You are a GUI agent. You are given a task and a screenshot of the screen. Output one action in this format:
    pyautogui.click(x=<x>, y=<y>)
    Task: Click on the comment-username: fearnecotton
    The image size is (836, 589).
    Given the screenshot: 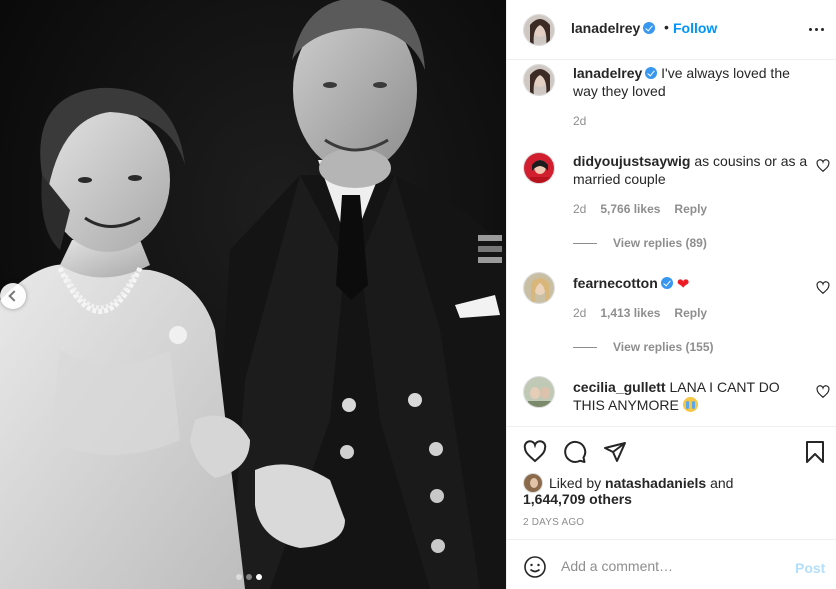 What is the action you would take?
    pyautogui.click(x=615, y=283)
    